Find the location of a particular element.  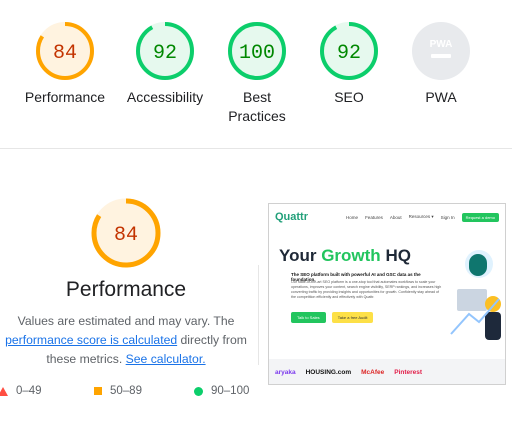

legend-range: 50–89 is located at coordinates (126, 391).